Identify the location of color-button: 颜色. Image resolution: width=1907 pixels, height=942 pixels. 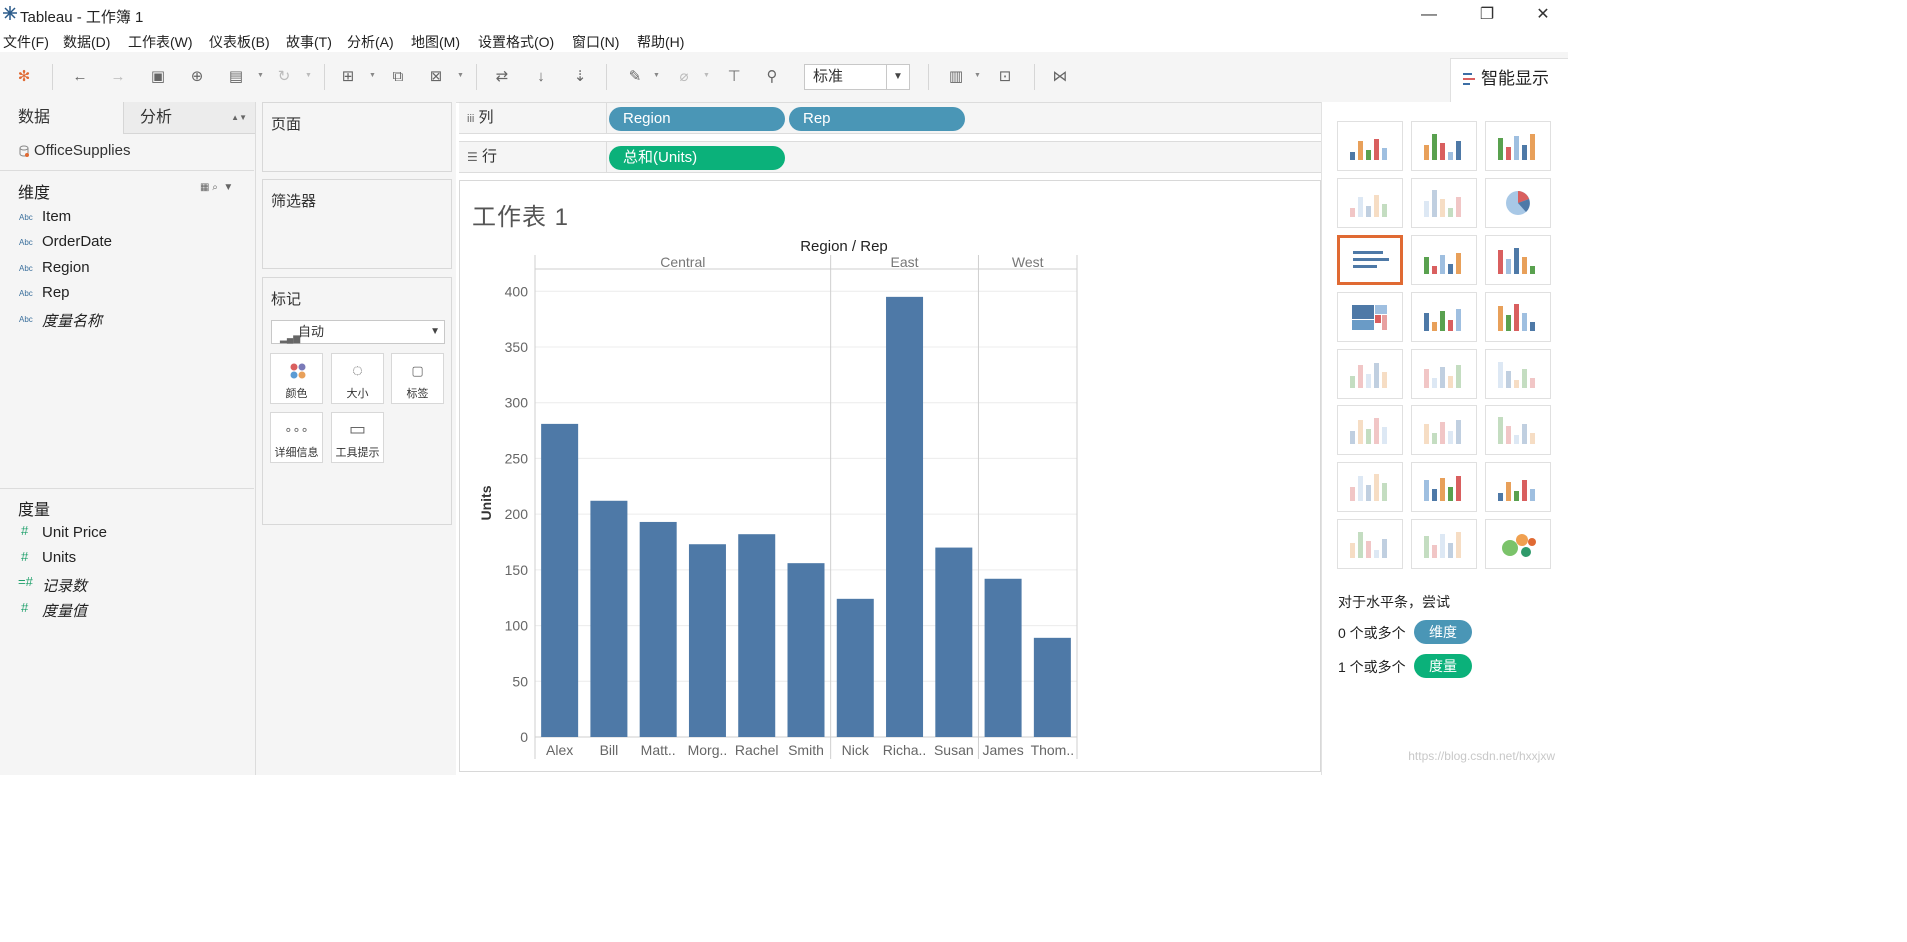
(296, 378).